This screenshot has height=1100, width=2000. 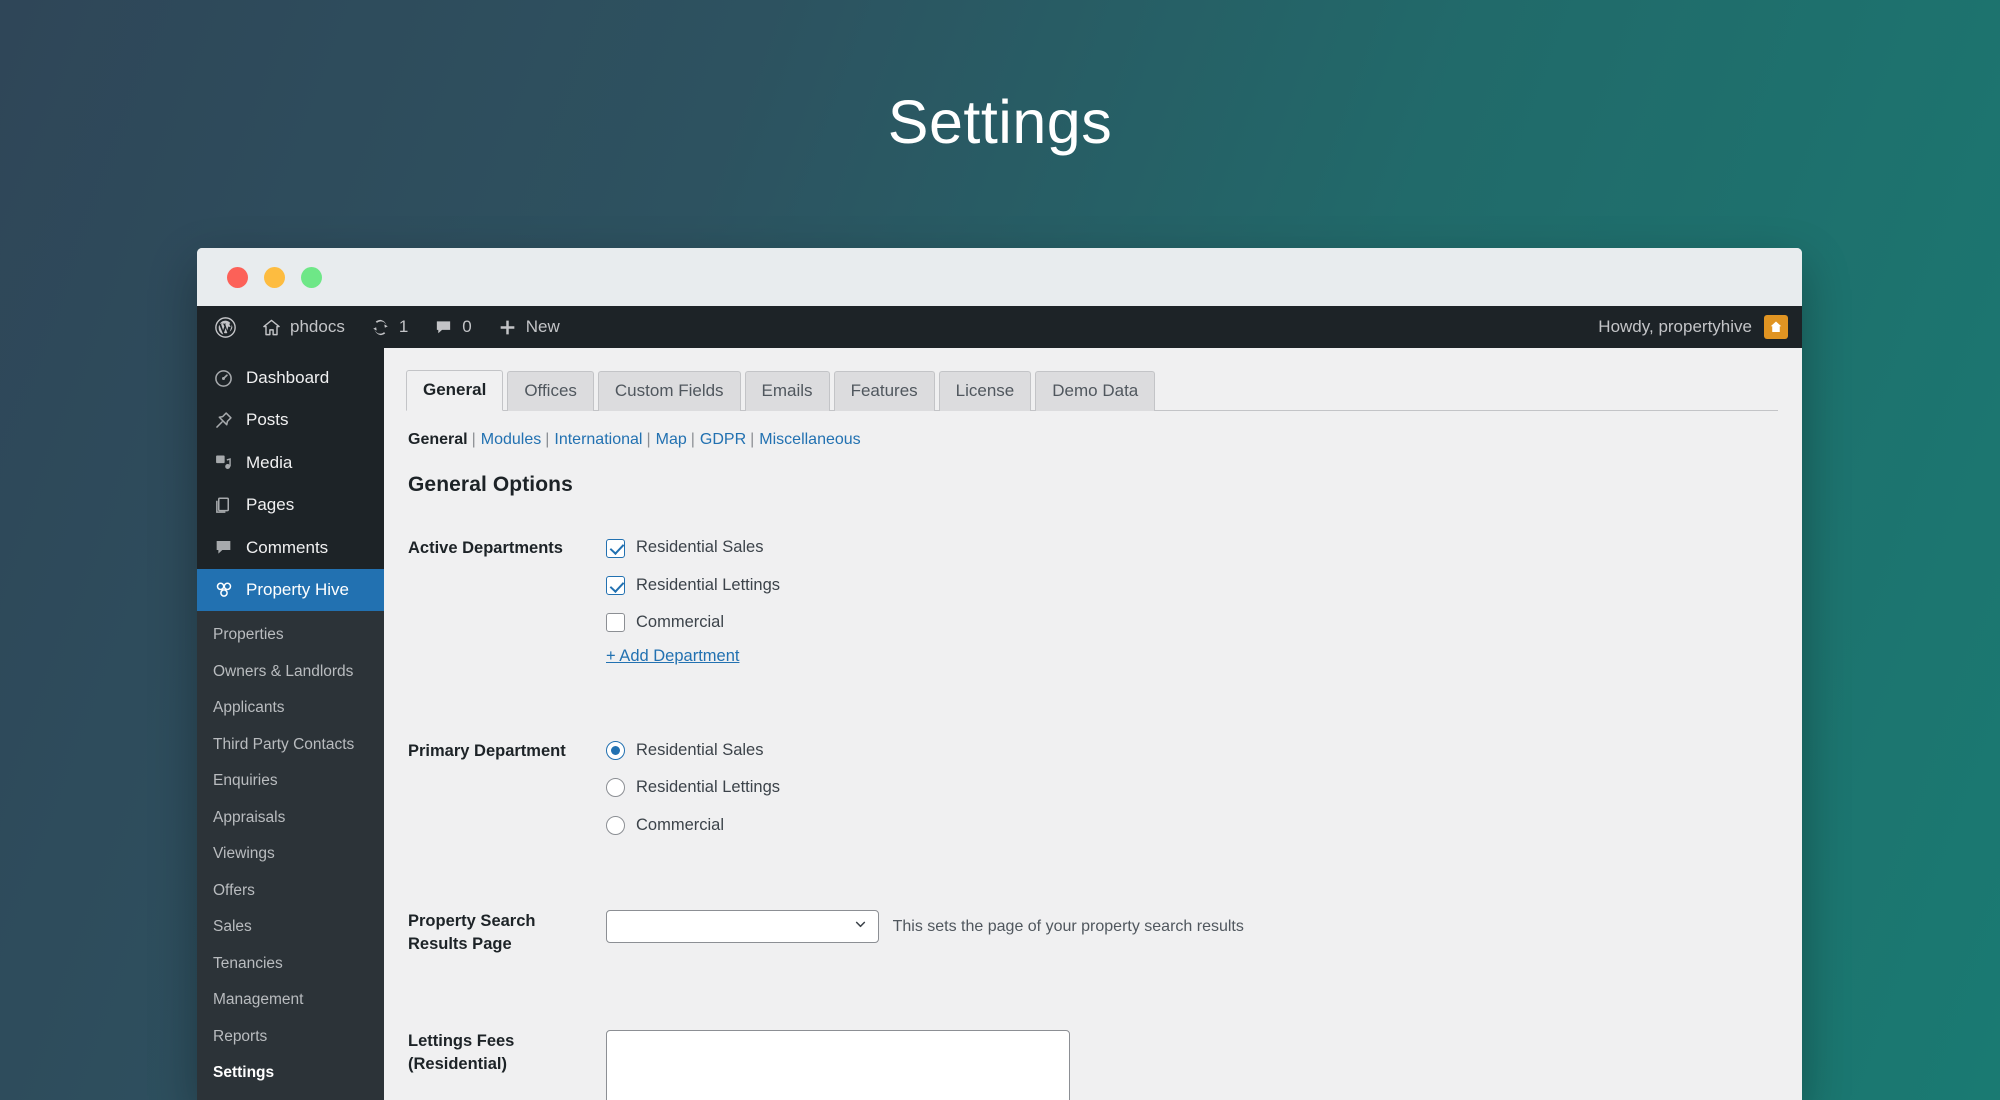 What do you see at coordinates (671, 440) in the screenshot?
I see `subnav-item-map: Map` at bounding box center [671, 440].